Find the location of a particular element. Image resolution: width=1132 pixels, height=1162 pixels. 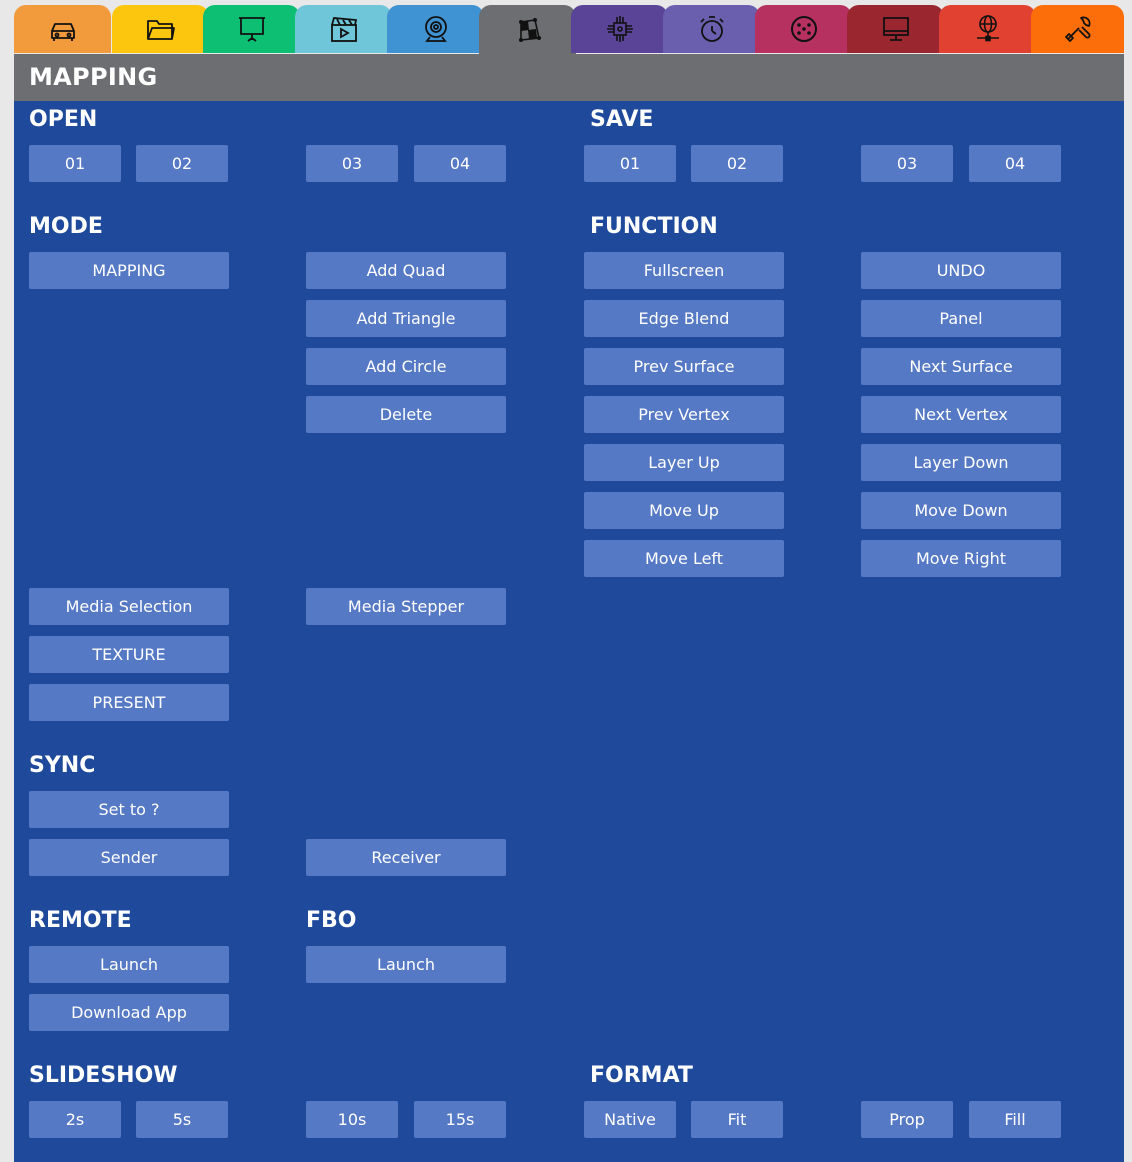

add-quad-button: Add Quad is located at coordinates (406, 270).